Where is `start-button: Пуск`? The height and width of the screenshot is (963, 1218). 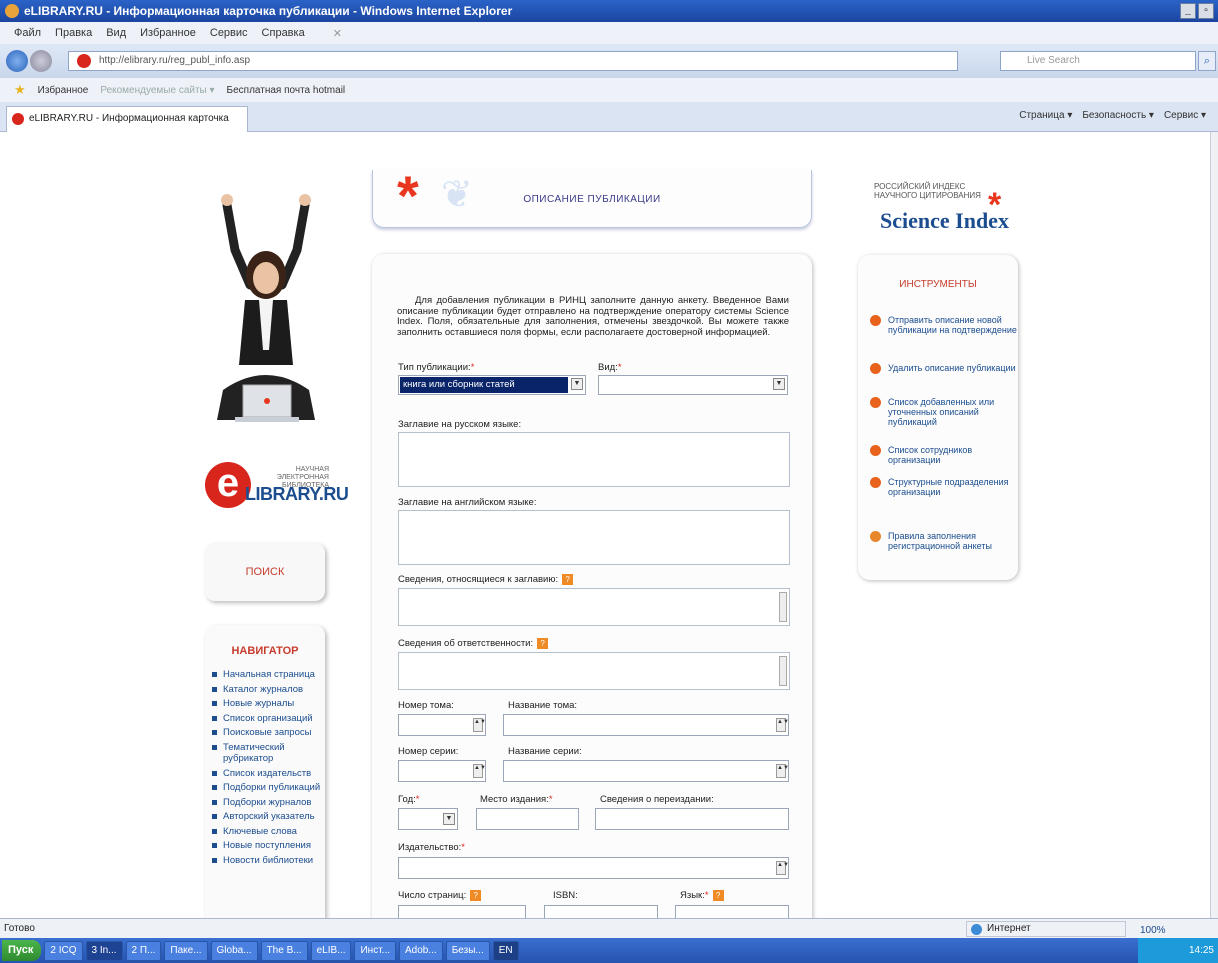
start-button: Пуск is located at coordinates (22, 950).